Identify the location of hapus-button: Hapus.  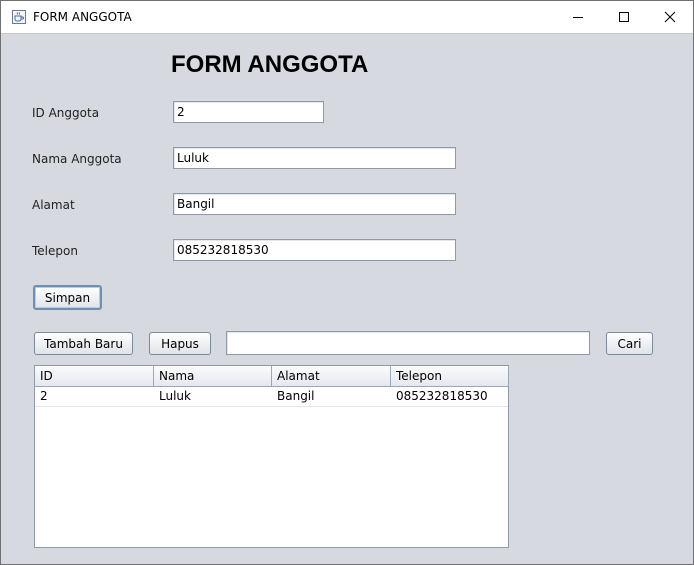
(180, 343).